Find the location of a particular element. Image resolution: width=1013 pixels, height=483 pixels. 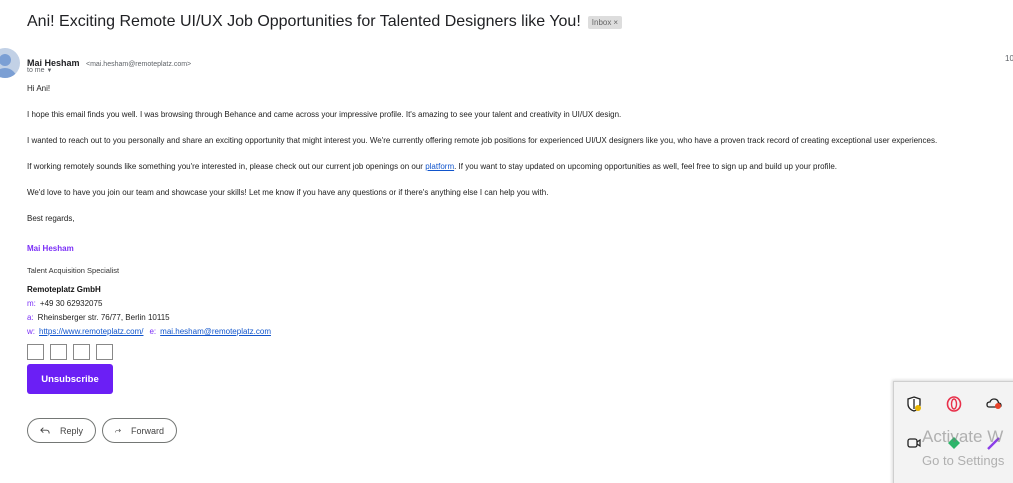

signature-name: Mai Hesham is located at coordinates (50, 248).